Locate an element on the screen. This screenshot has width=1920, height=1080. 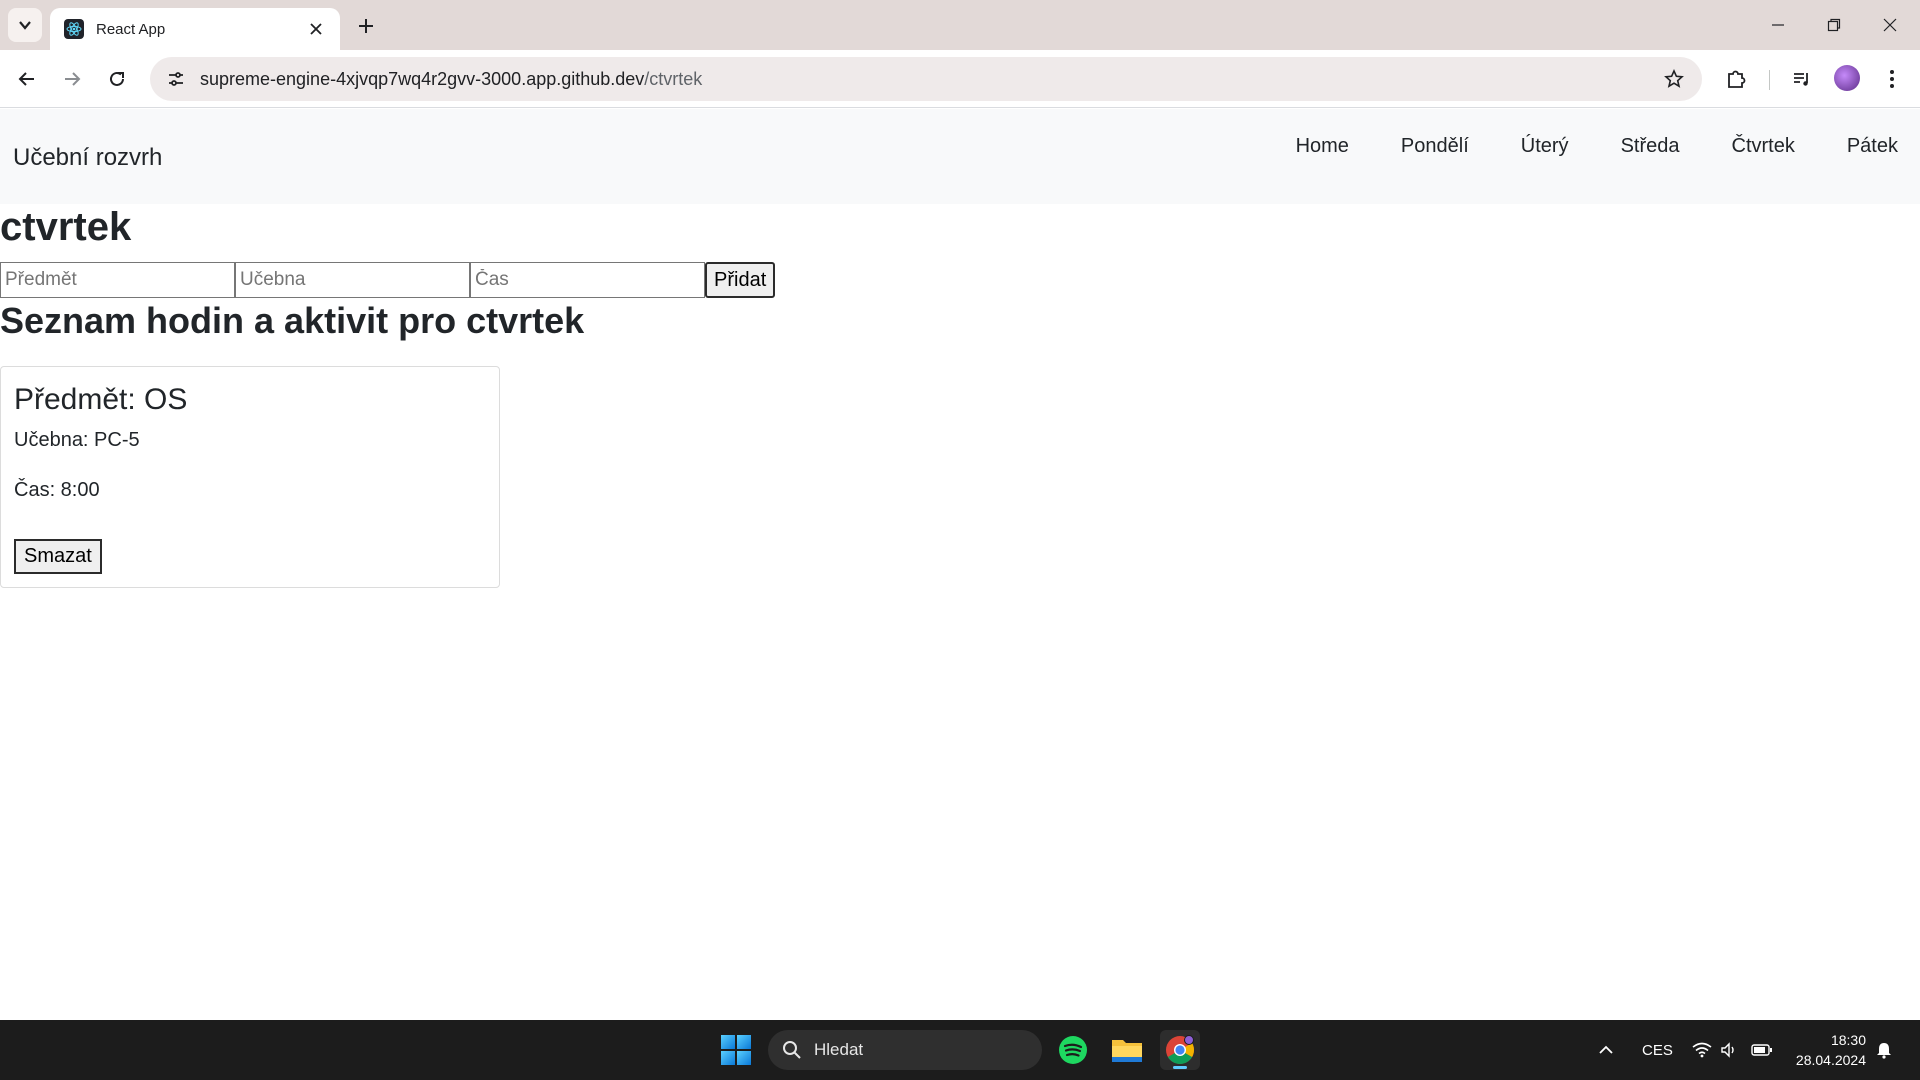
tab-search-button is located at coordinates (25, 25).